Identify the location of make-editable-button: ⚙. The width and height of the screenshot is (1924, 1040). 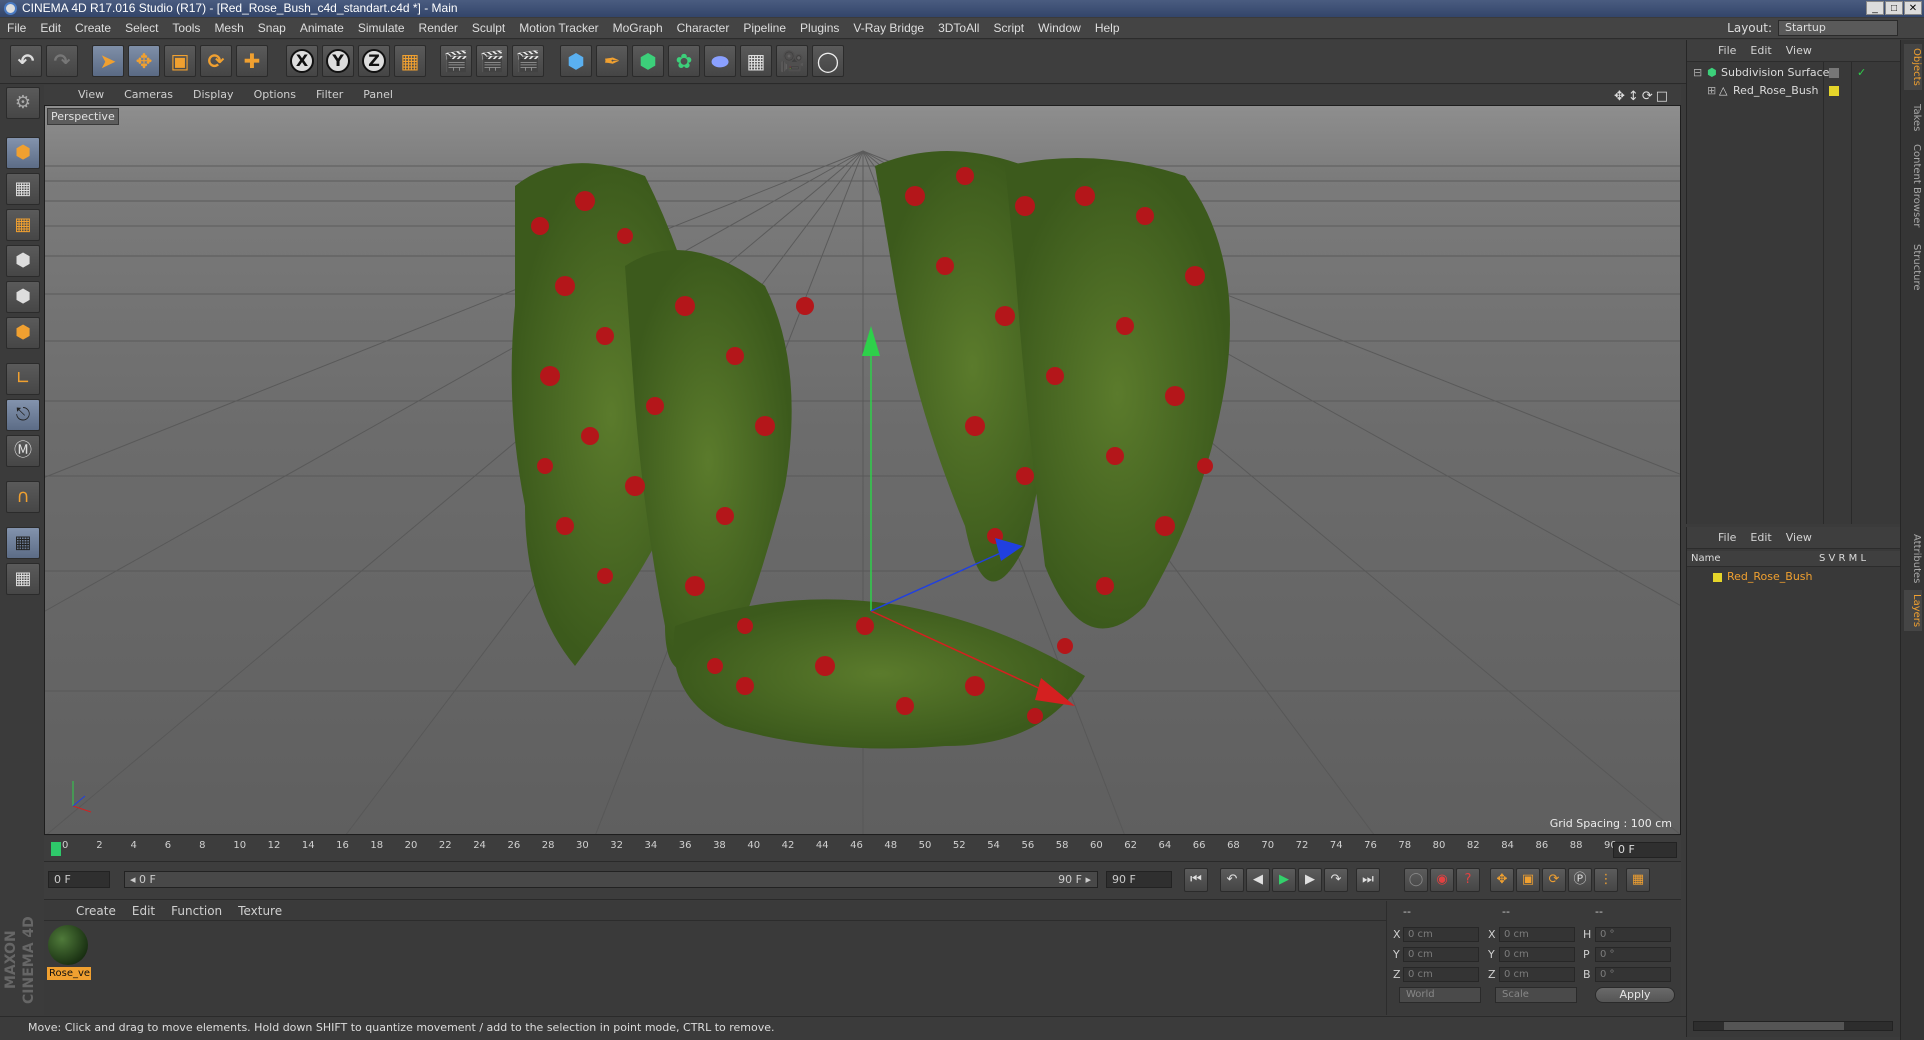
(23, 103).